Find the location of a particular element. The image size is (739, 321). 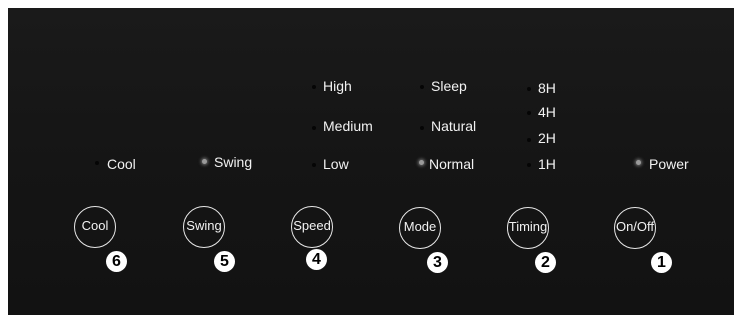

mode-button: Mode is located at coordinates (420, 228).